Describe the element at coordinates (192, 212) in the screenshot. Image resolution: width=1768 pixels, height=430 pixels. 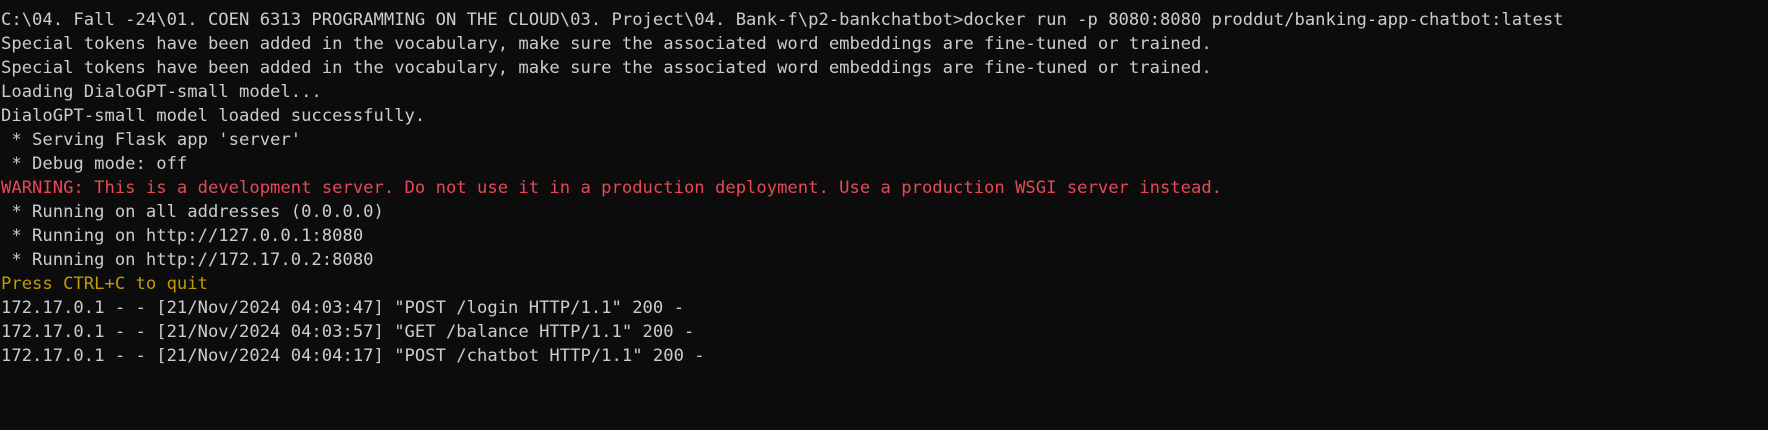
I see `running-addresses-line: * Running on all addresses (0.0.0.0)` at that location.